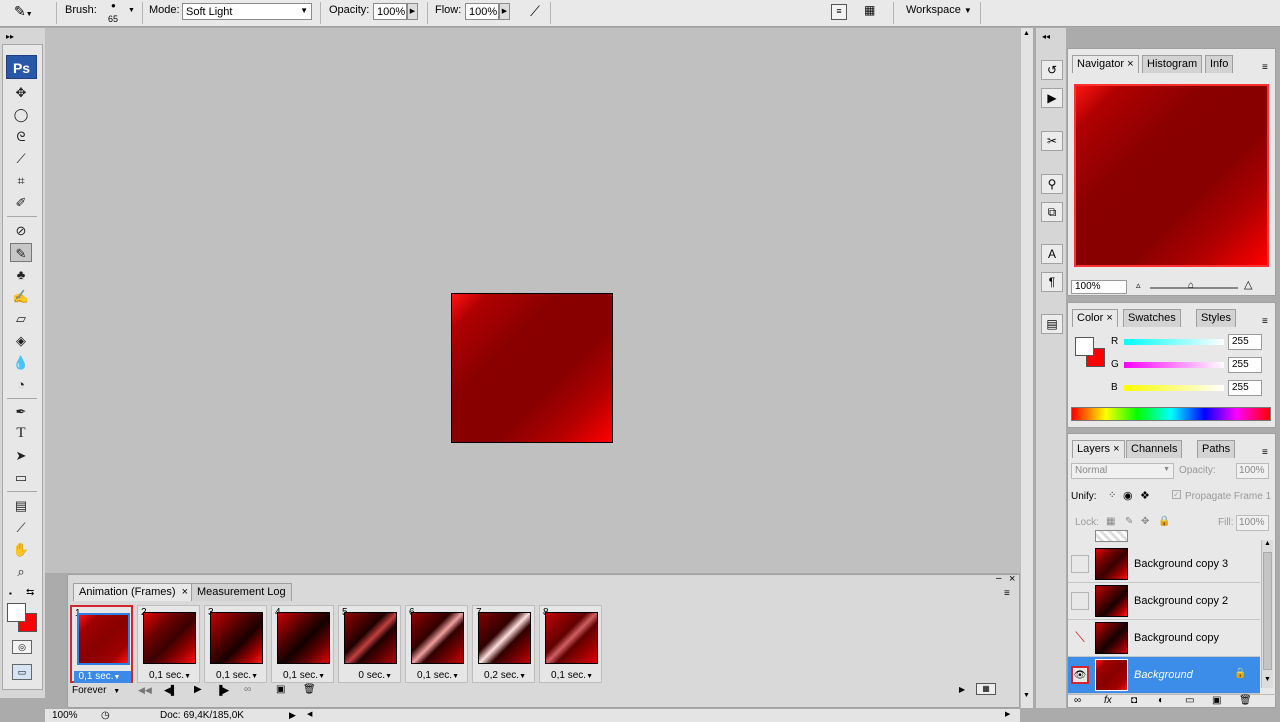  Describe the element at coordinates (22, 647) in the screenshot. I see `quick-mask-icon: ◎` at that location.